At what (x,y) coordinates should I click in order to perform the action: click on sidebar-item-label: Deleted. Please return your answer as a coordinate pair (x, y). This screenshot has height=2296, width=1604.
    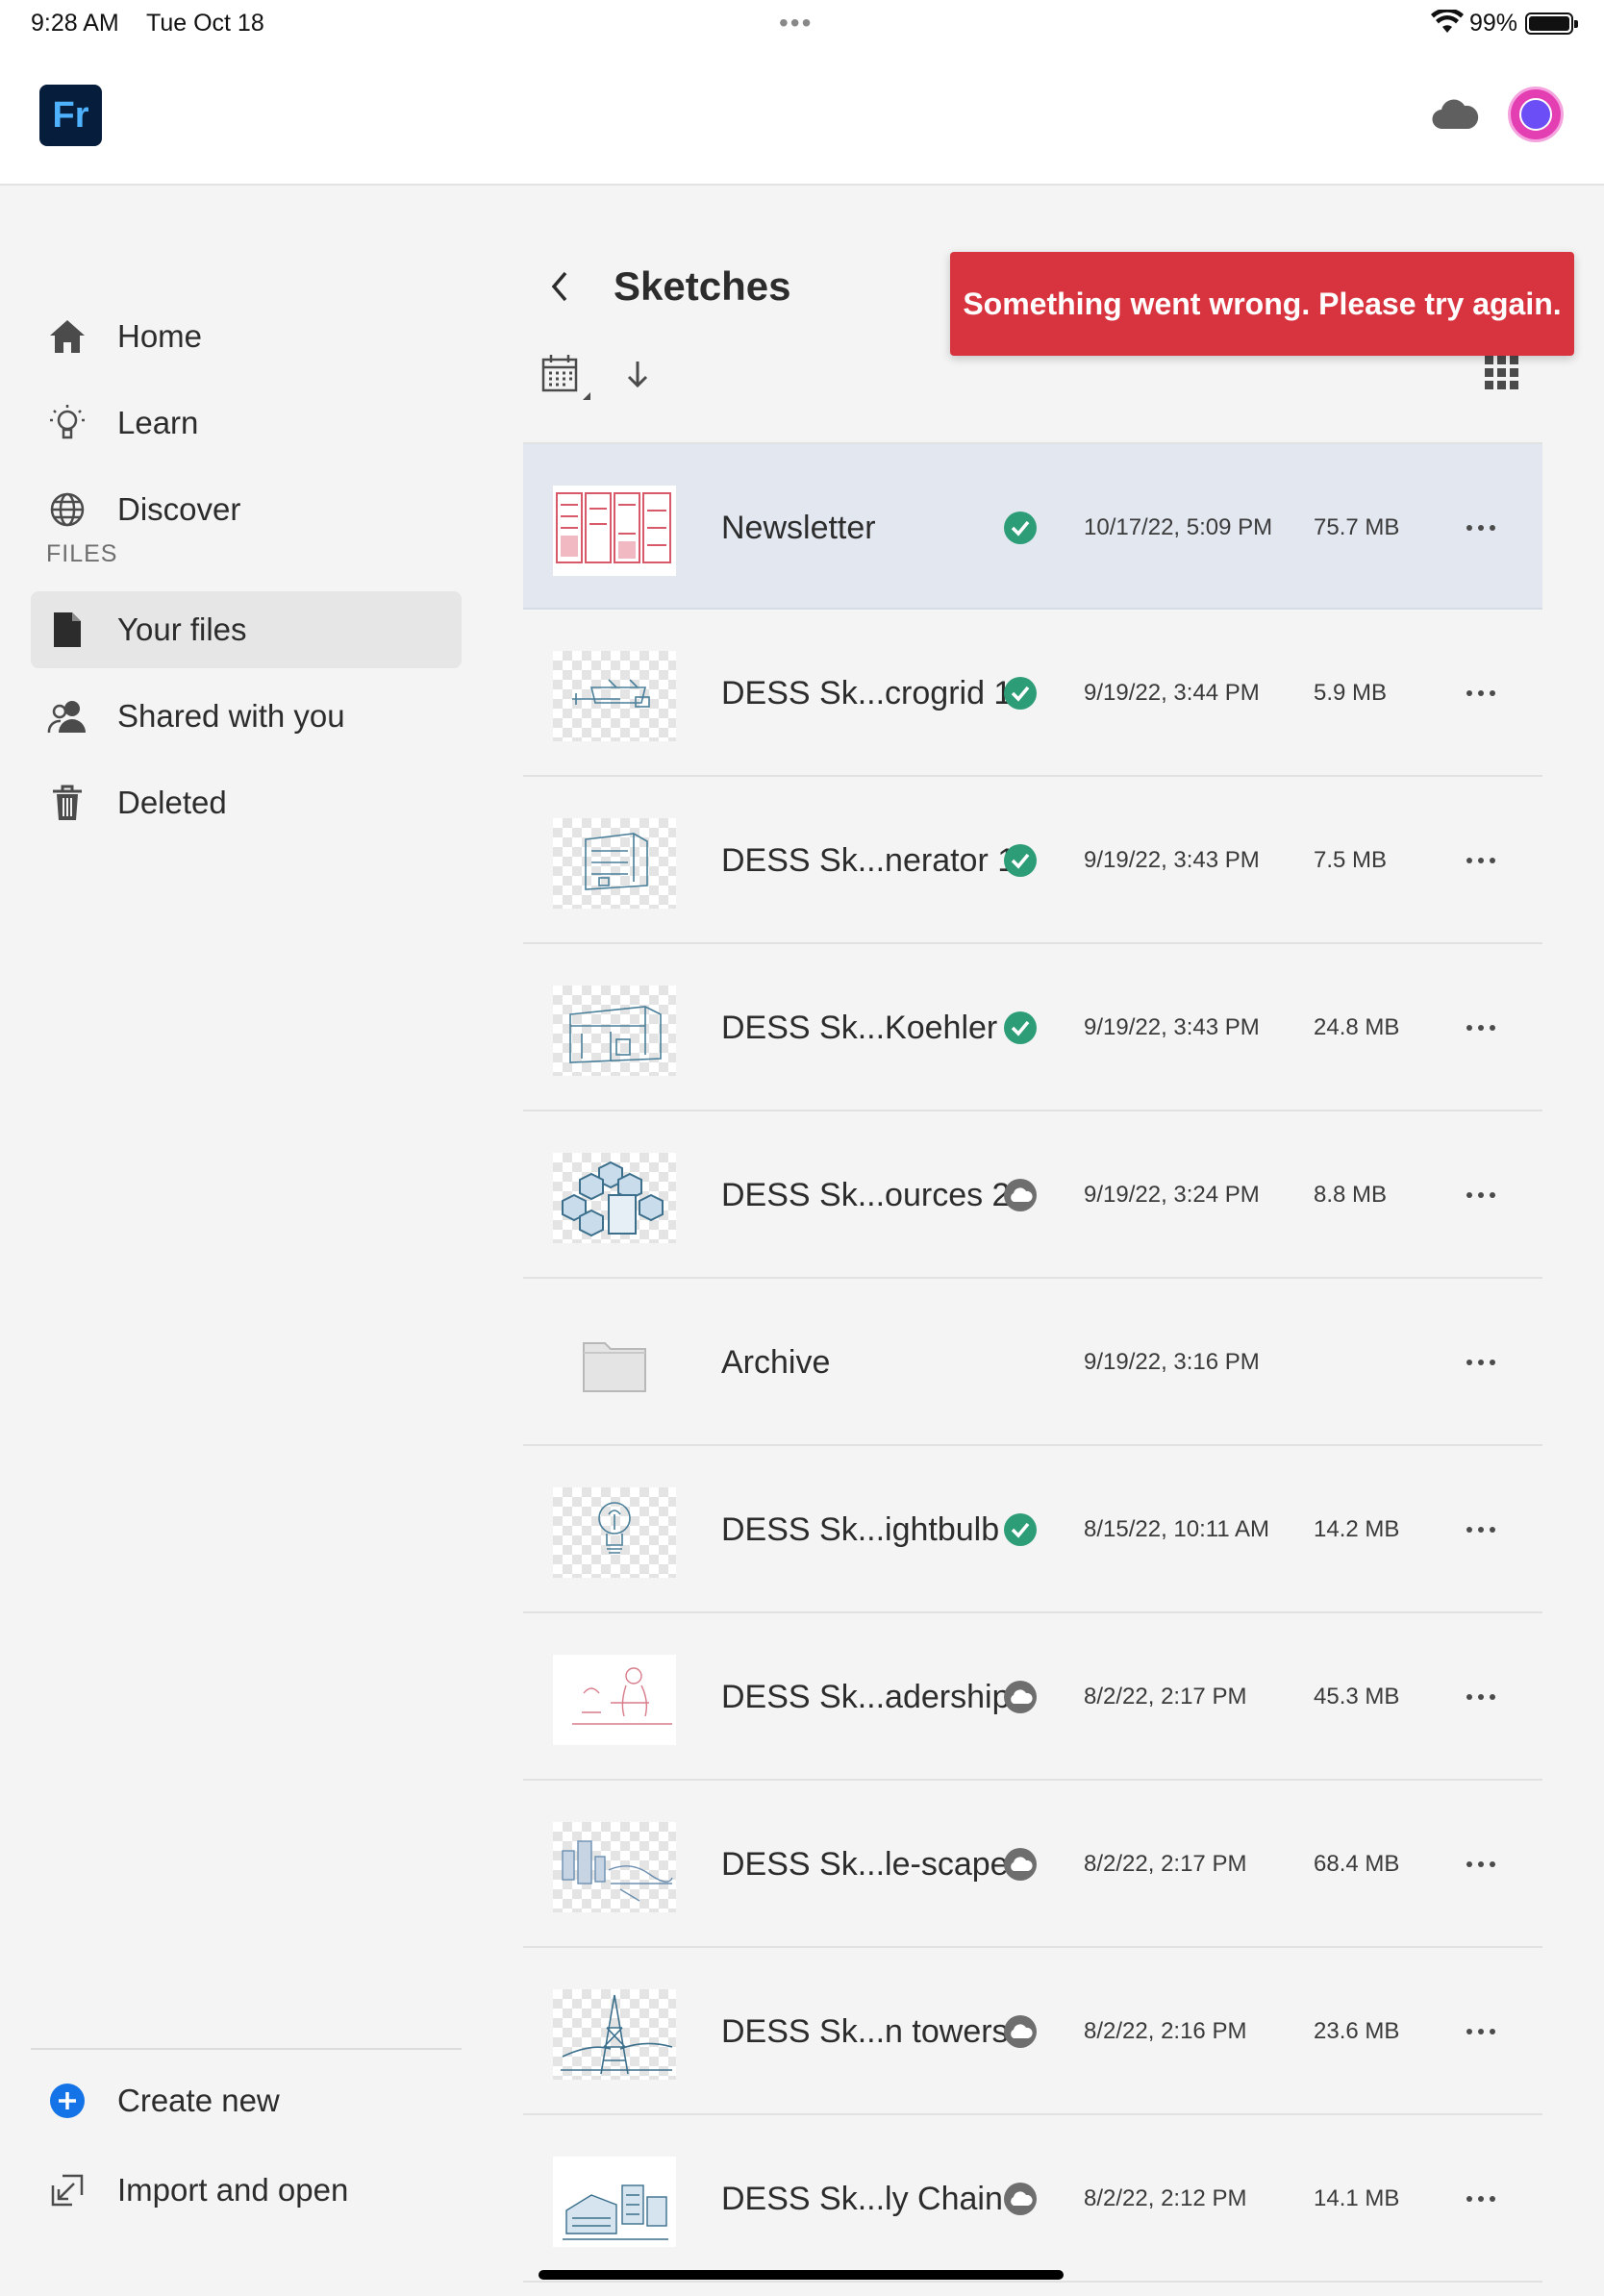
    Looking at the image, I should click on (172, 802).